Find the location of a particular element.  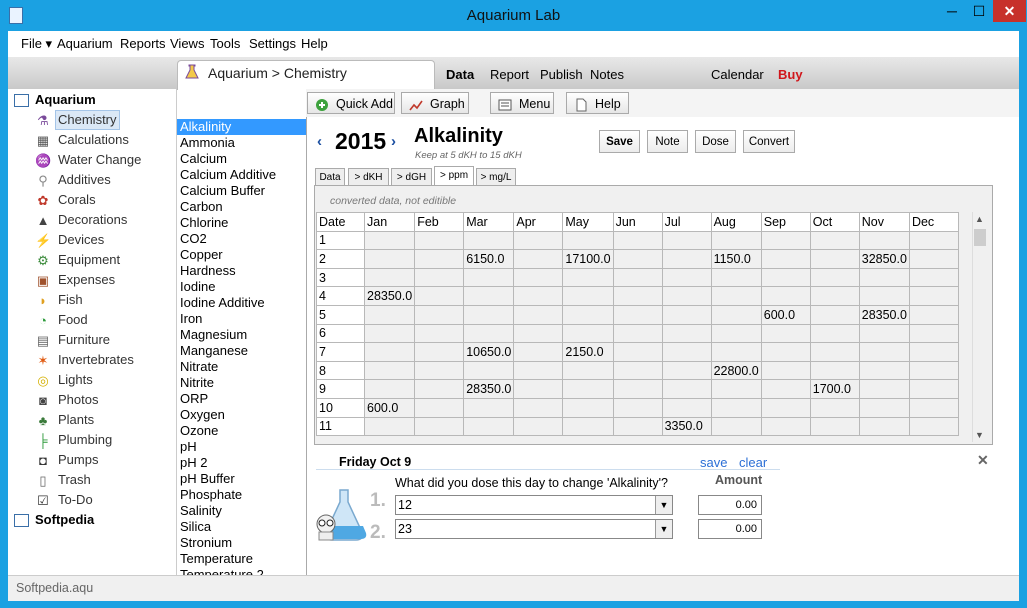

sidebar-item-trash: Trash is located at coordinates (74, 479).